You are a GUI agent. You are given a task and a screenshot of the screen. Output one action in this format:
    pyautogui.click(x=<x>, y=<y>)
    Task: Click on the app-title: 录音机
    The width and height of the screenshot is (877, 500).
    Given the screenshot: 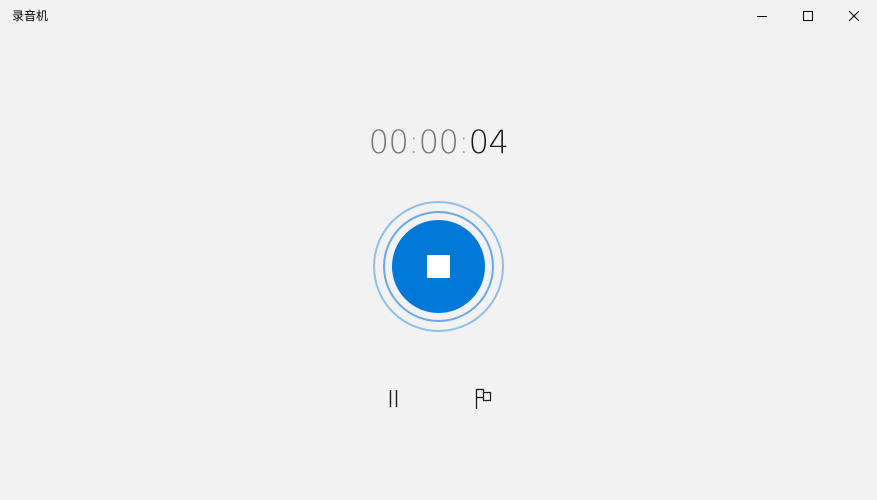 What is the action you would take?
    pyautogui.click(x=30, y=16)
    